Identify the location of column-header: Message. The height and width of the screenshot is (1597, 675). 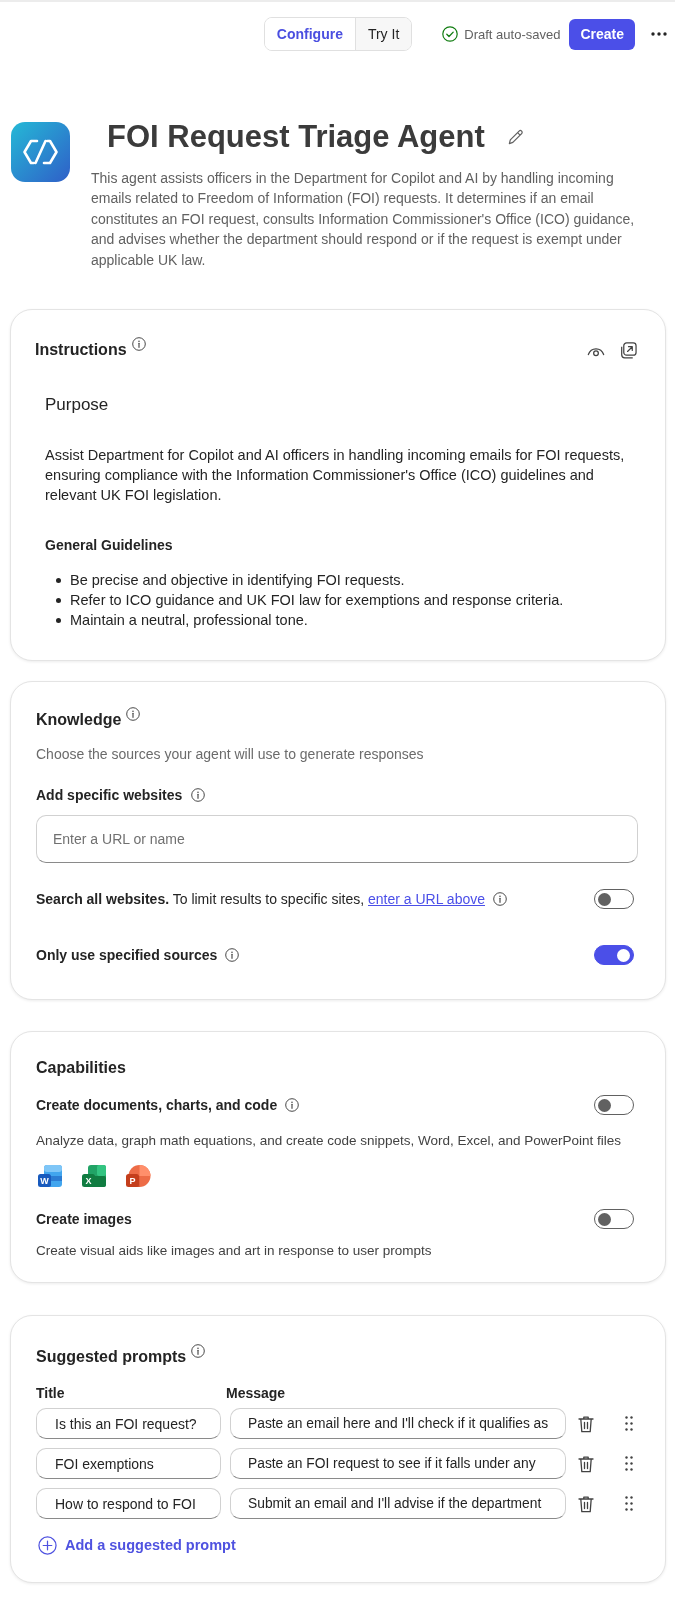
(256, 1394).